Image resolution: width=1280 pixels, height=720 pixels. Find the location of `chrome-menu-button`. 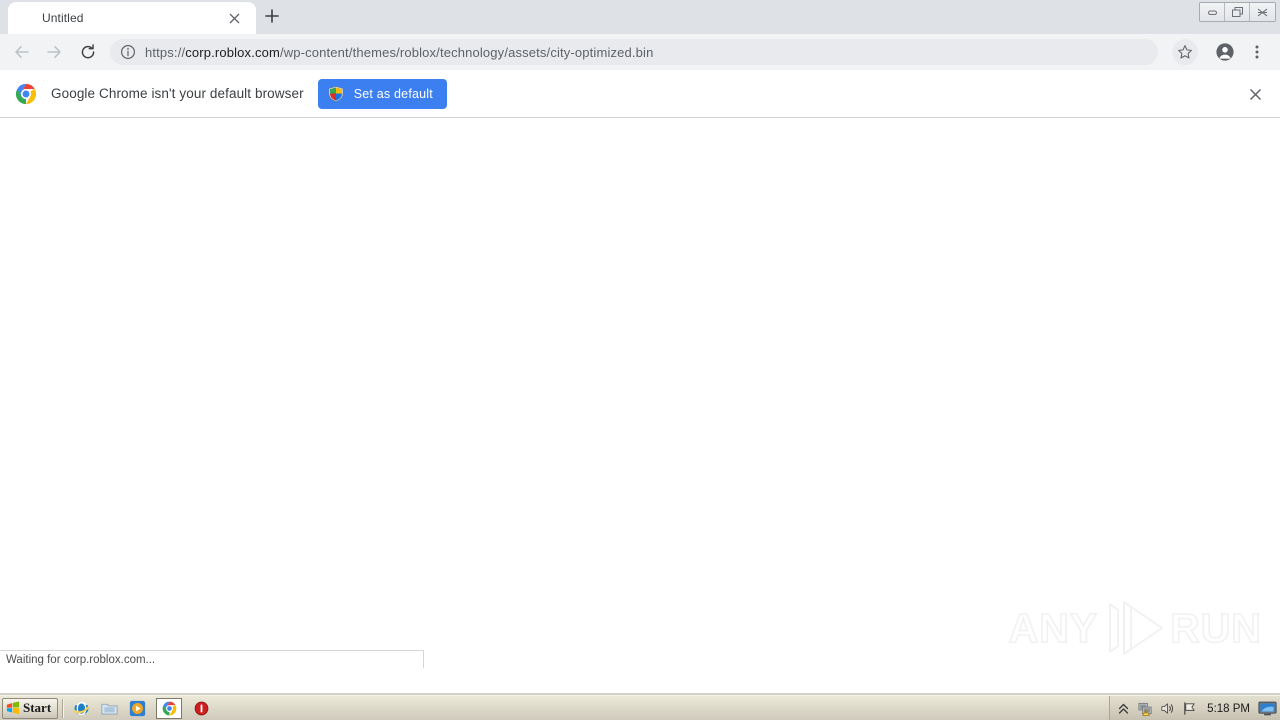

chrome-menu-button is located at coordinates (1257, 52).